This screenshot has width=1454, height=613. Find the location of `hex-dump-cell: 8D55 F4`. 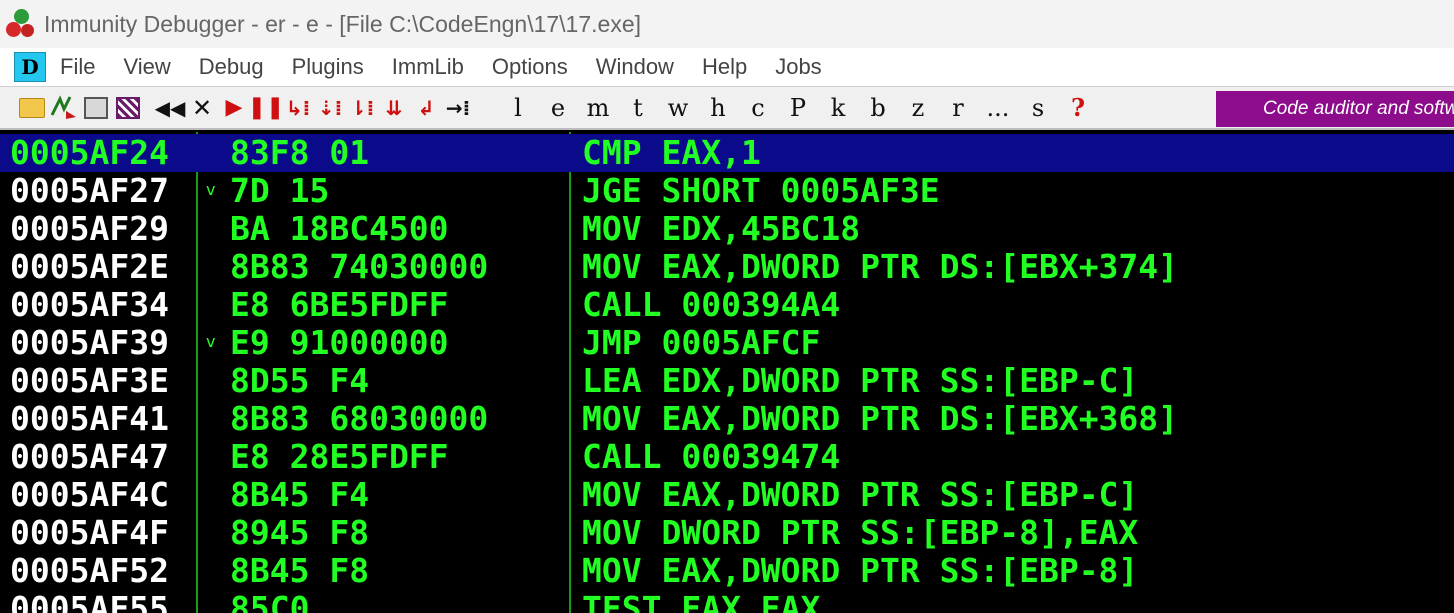

hex-dump-cell: 8D55 F4 is located at coordinates (300, 380).